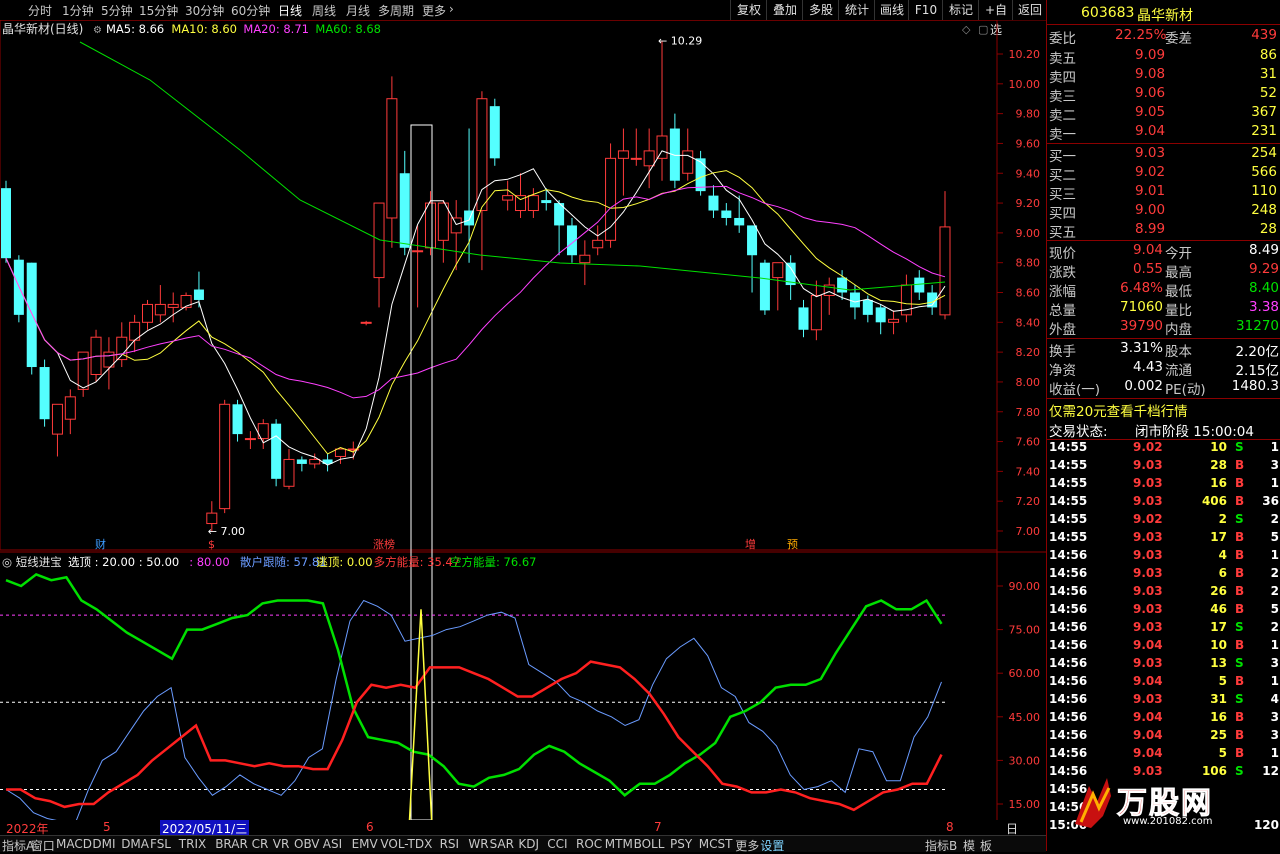 This screenshot has height=854, width=1280. I want to click on indicator-tab: FSL, so click(160, 844).